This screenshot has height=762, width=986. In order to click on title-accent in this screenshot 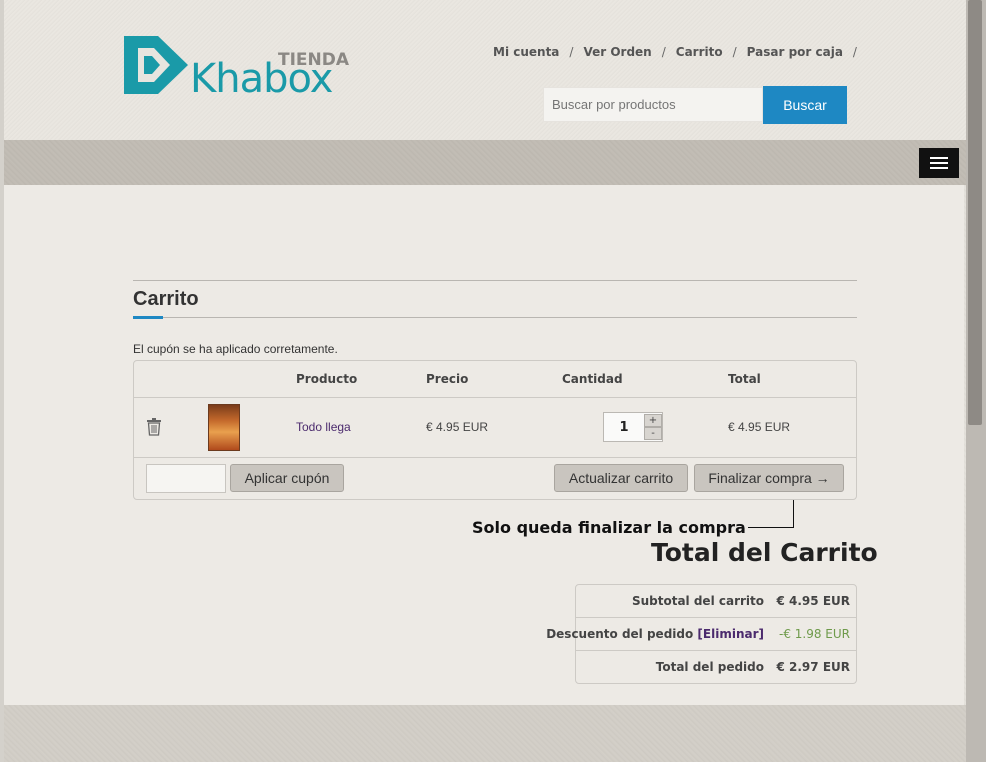, I will do `click(148, 317)`.